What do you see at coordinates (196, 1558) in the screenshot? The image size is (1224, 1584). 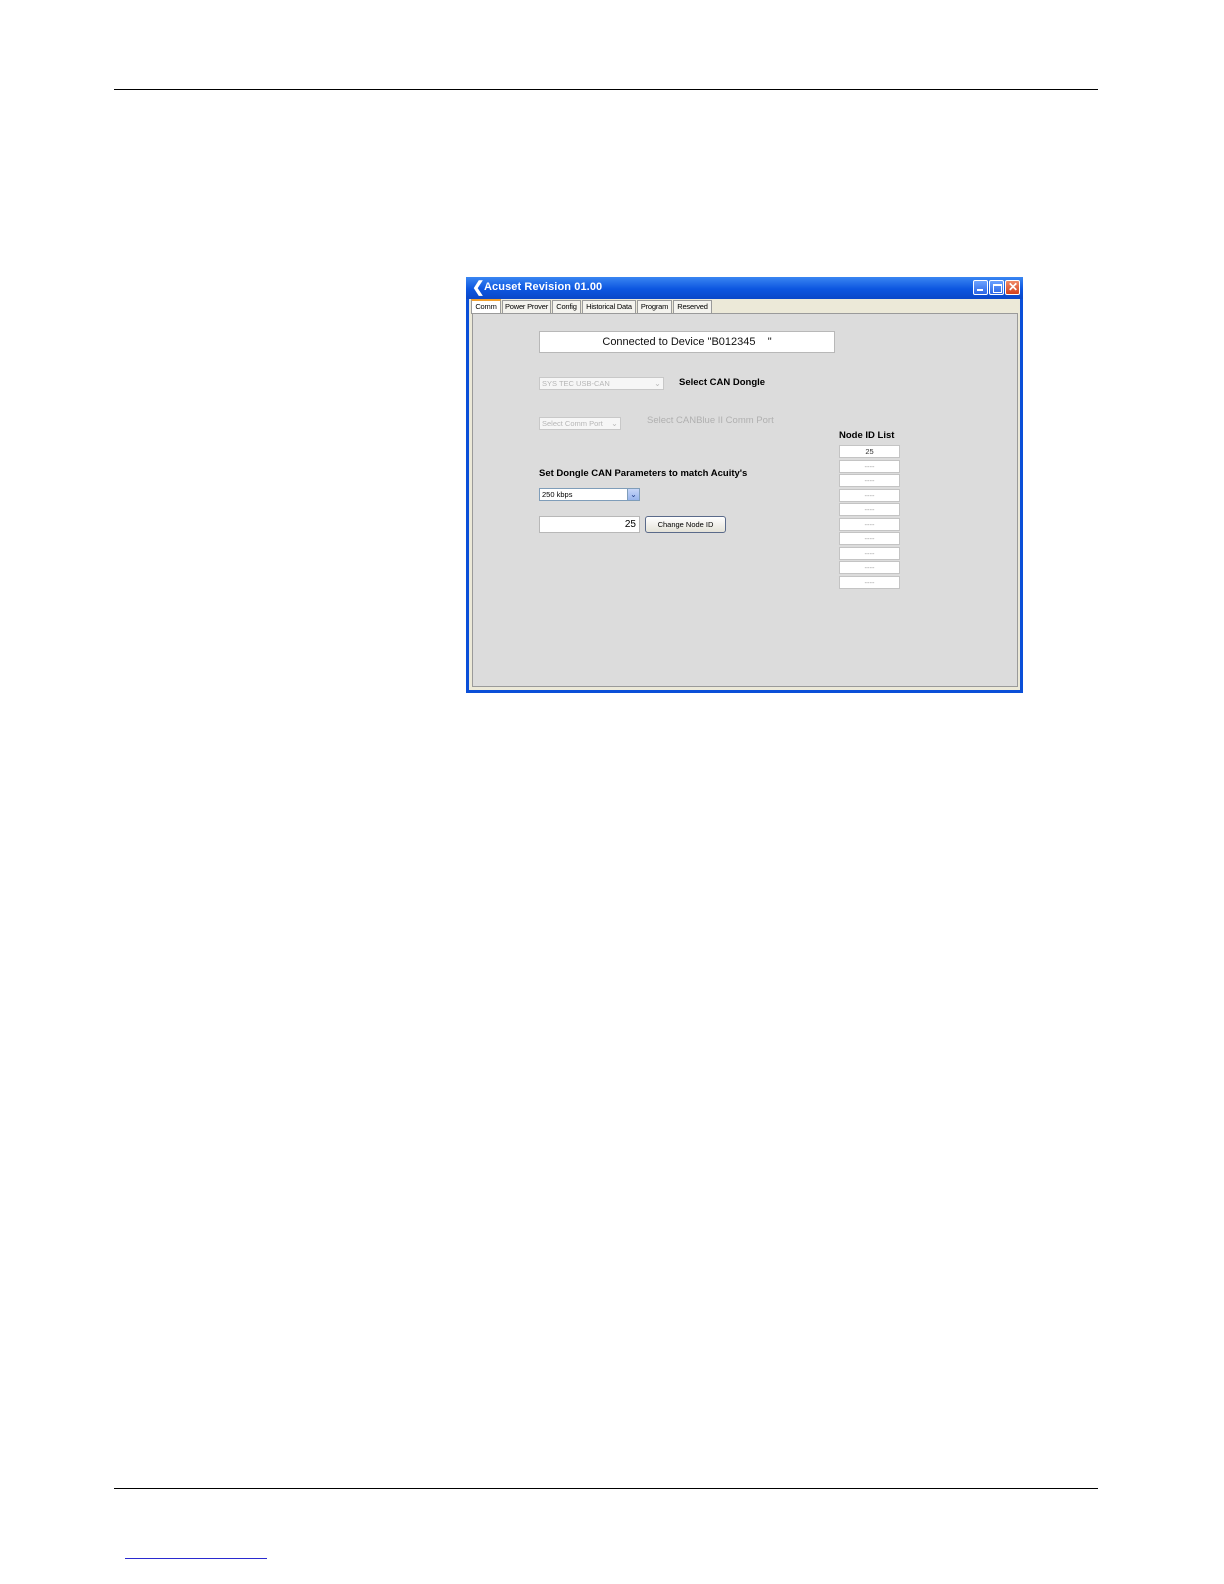 I see `footer-link-underline` at bounding box center [196, 1558].